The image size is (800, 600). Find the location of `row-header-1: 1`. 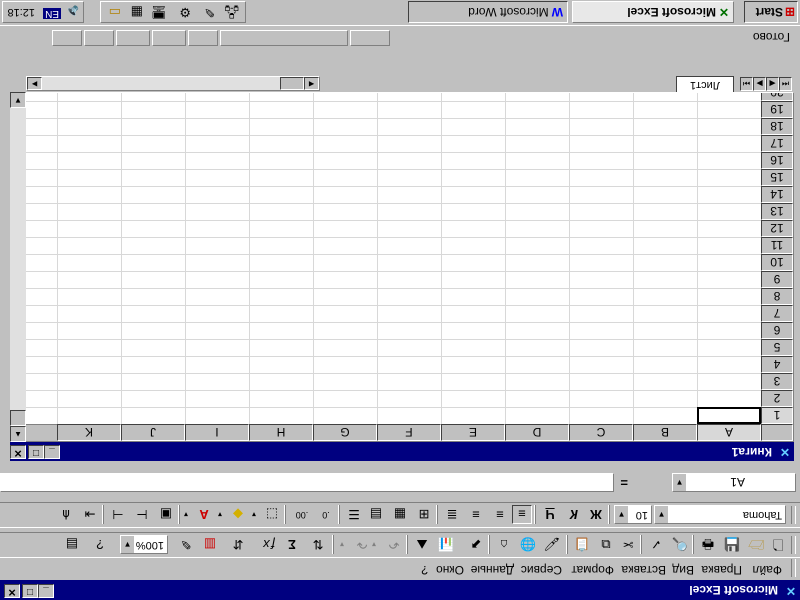

row-header-1: 1 is located at coordinates (777, 415).